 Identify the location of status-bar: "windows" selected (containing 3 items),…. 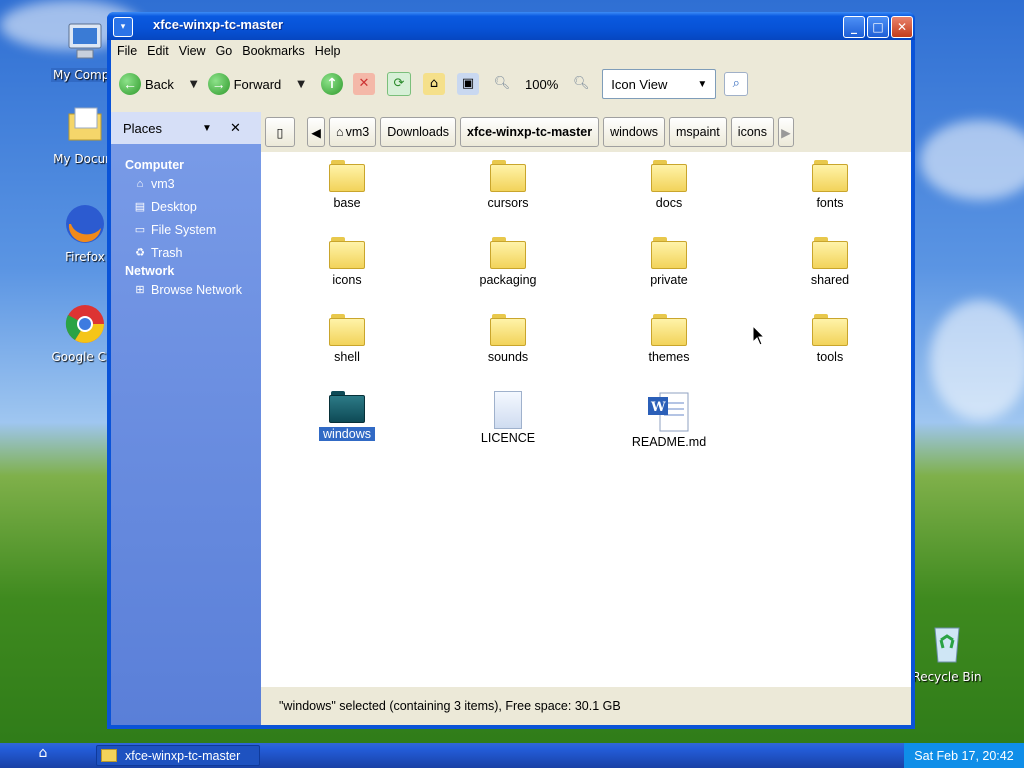
(586, 706).